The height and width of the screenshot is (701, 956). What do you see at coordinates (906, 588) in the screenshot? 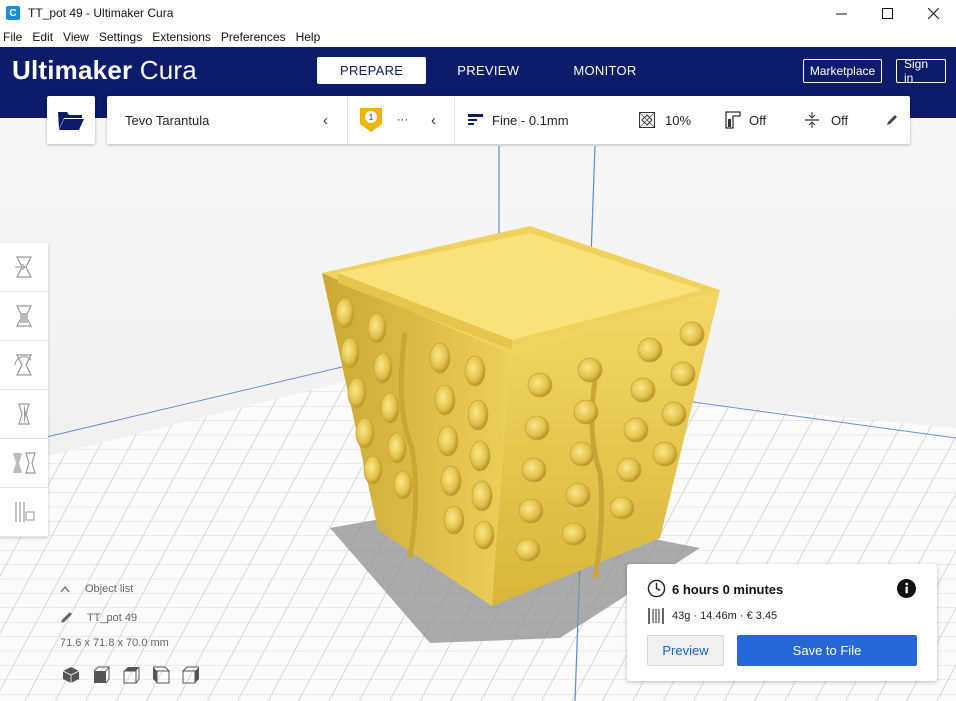
I see `info-icon` at bounding box center [906, 588].